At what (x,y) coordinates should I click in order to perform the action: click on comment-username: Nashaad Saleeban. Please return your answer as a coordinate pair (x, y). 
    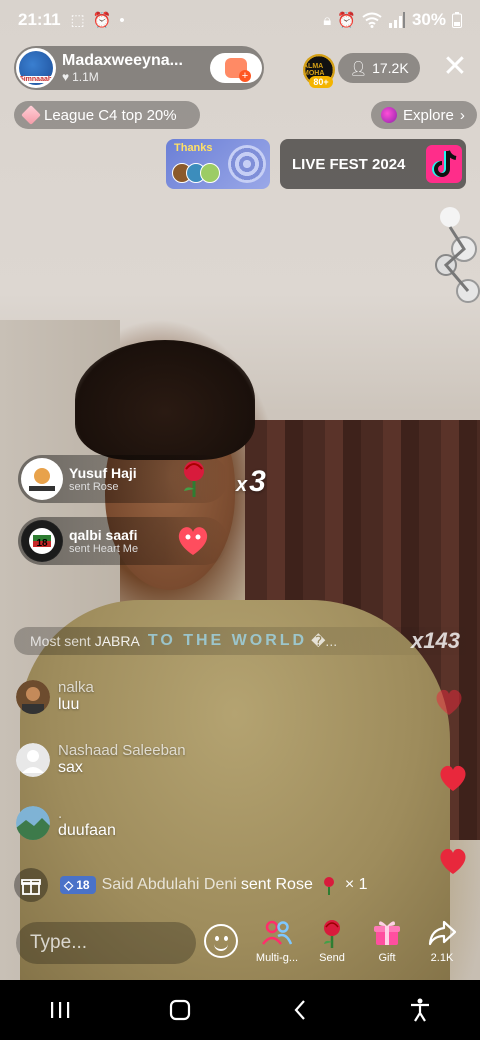
    Looking at the image, I should click on (122, 750).